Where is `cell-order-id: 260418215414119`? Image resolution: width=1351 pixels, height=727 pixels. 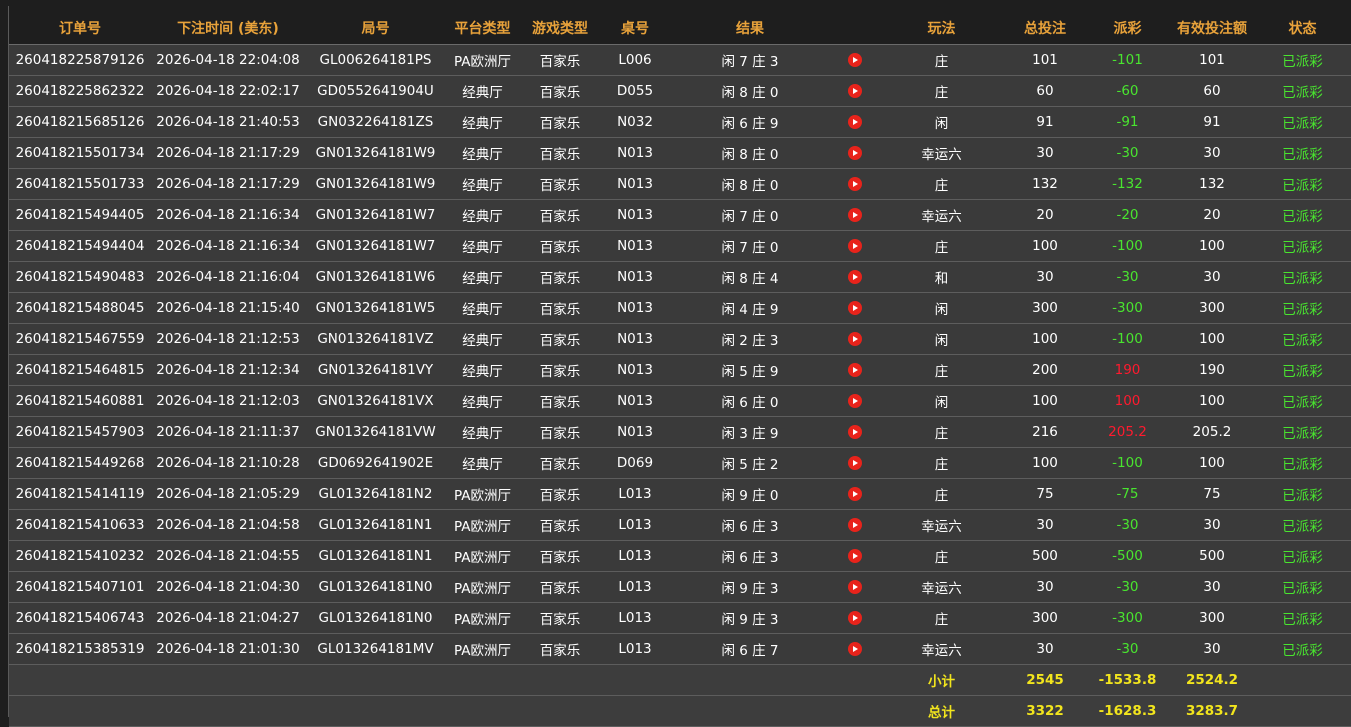 cell-order-id: 260418215414119 is located at coordinates (80, 494).